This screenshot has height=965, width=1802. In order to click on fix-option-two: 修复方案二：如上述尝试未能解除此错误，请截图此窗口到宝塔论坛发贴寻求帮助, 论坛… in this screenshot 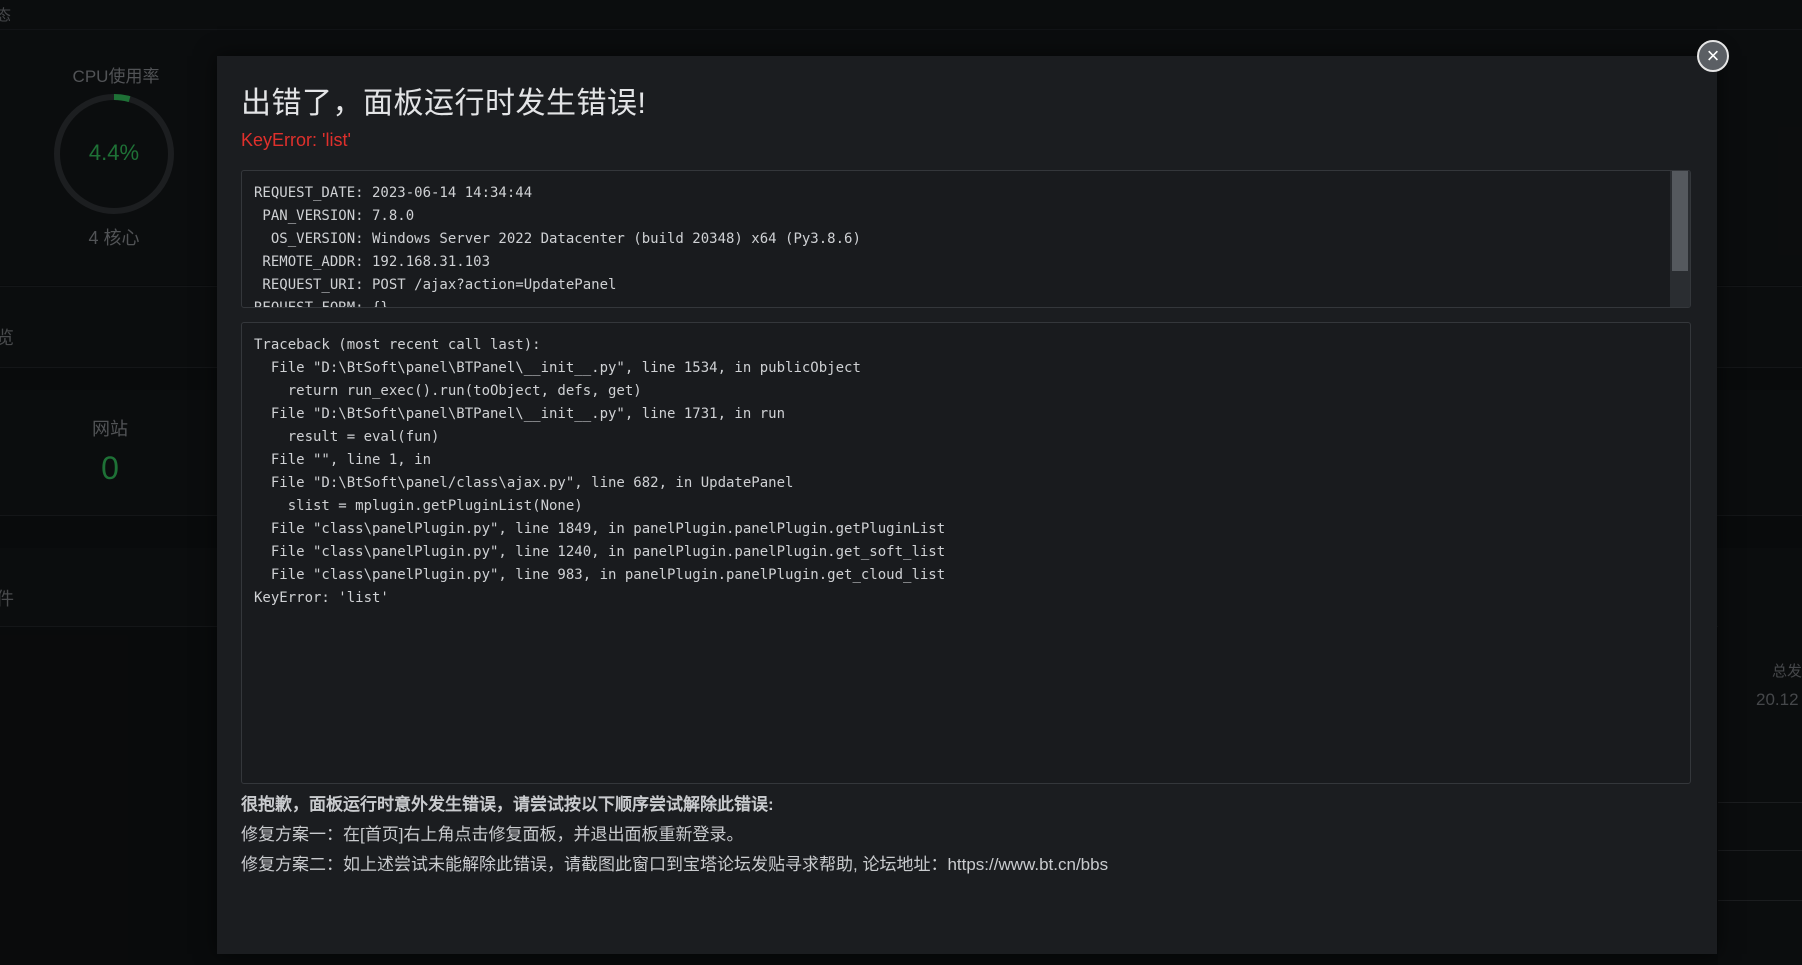, I will do `click(674, 862)`.